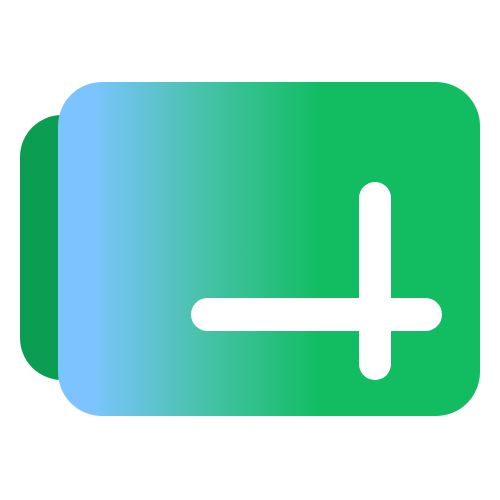  I want to click on plus-vertical-bar, so click(375, 281).